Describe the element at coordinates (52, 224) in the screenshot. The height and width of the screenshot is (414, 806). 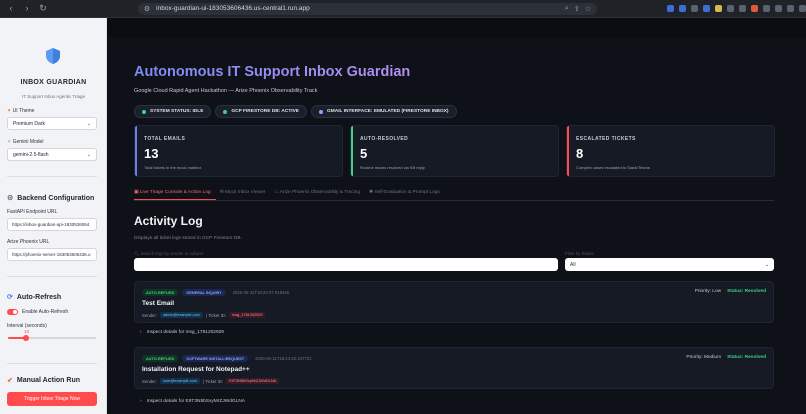
I see `fastapi-url-input: https://inbox-guardian-api-1830536064` at that location.